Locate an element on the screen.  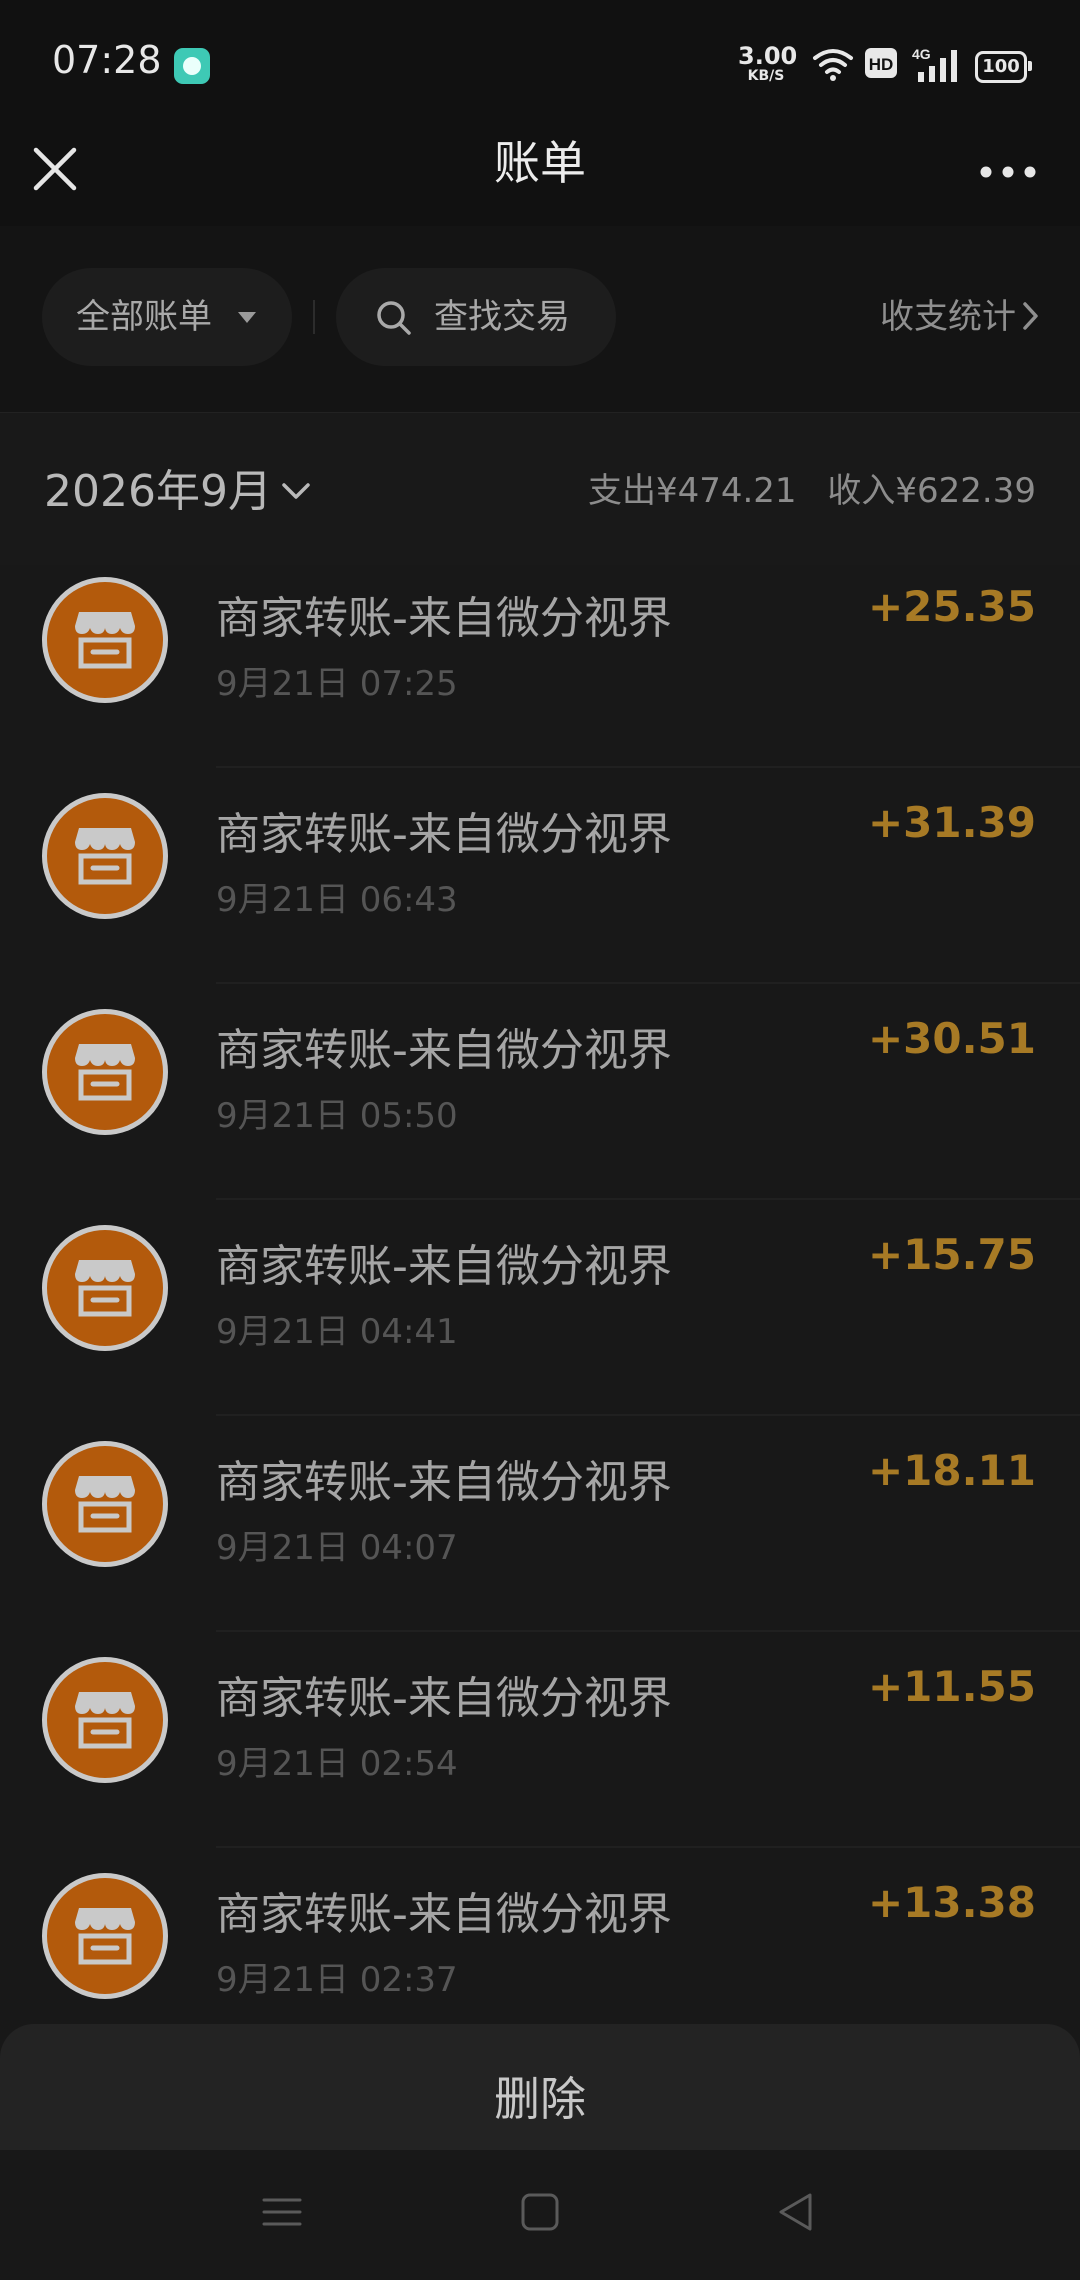
menu-nav-icon is located at coordinates (282, 2212).